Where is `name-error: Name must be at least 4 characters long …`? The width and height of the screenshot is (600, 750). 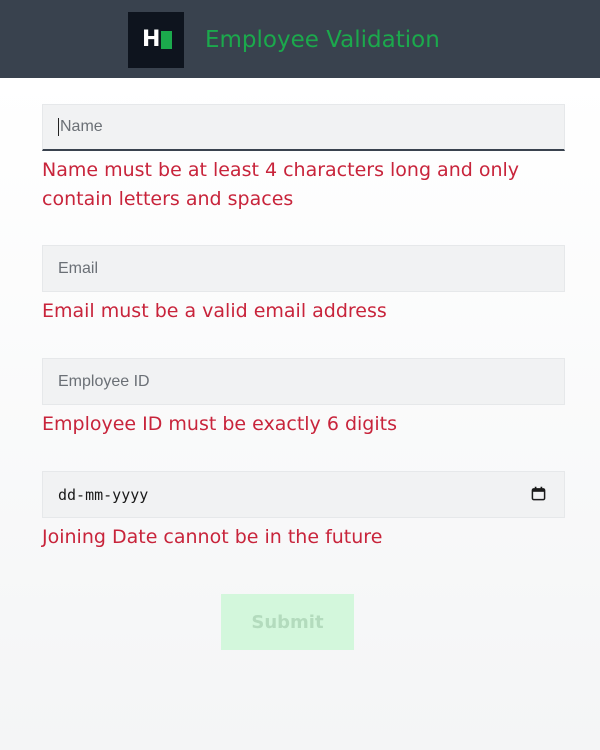
name-error: Name must be at least 4 characters long … is located at coordinates (281, 184).